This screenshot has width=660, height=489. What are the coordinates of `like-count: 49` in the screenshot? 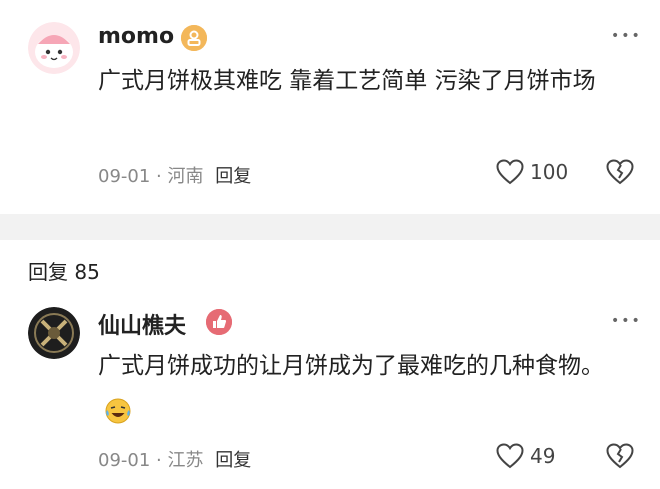 It's located at (543, 456).